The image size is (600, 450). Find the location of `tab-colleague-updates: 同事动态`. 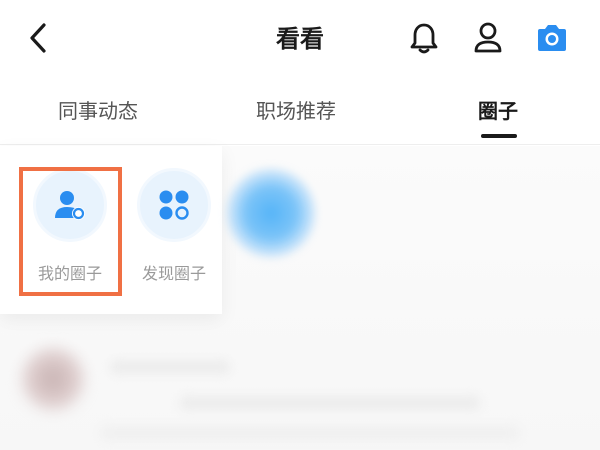

tab-colleague-updates: 同事动态 is located at coordinates (98, 111).